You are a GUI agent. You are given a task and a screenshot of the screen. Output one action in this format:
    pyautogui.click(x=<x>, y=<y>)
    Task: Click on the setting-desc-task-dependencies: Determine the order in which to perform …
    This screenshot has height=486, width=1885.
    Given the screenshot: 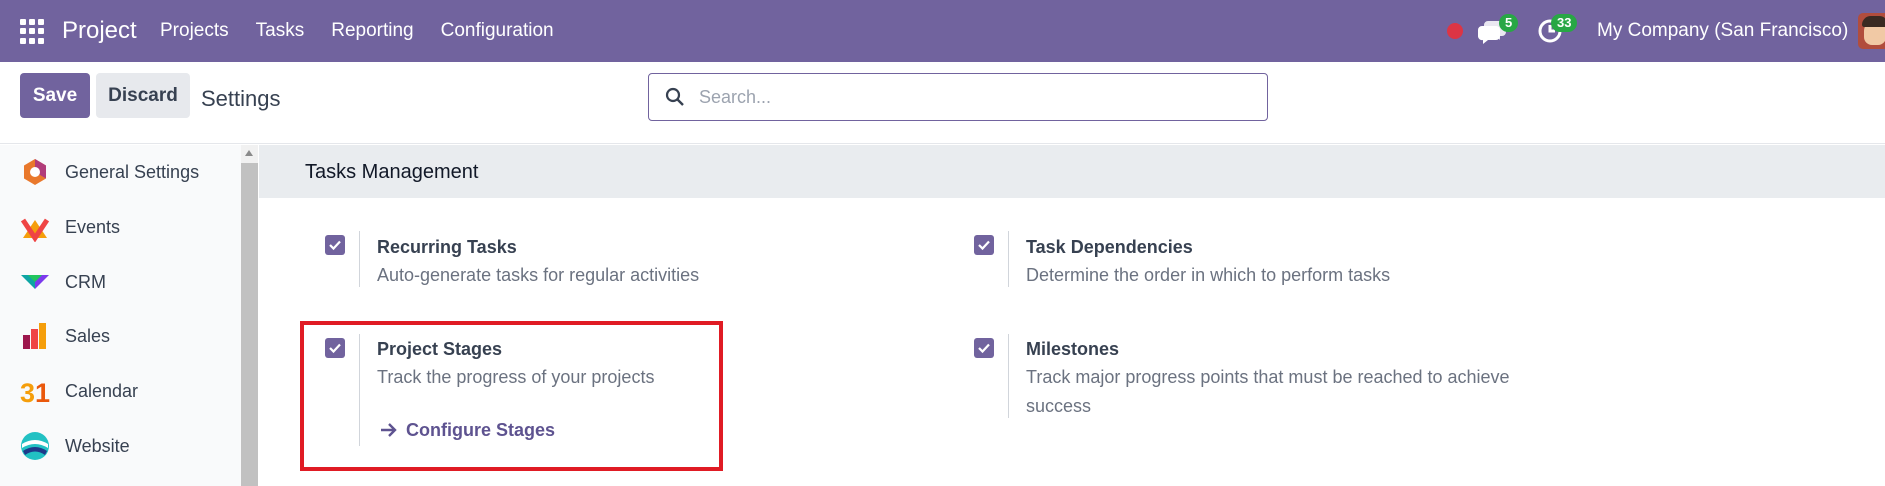 What is the action you would take?
    pyautogui.click(x=1208, y=275)
    